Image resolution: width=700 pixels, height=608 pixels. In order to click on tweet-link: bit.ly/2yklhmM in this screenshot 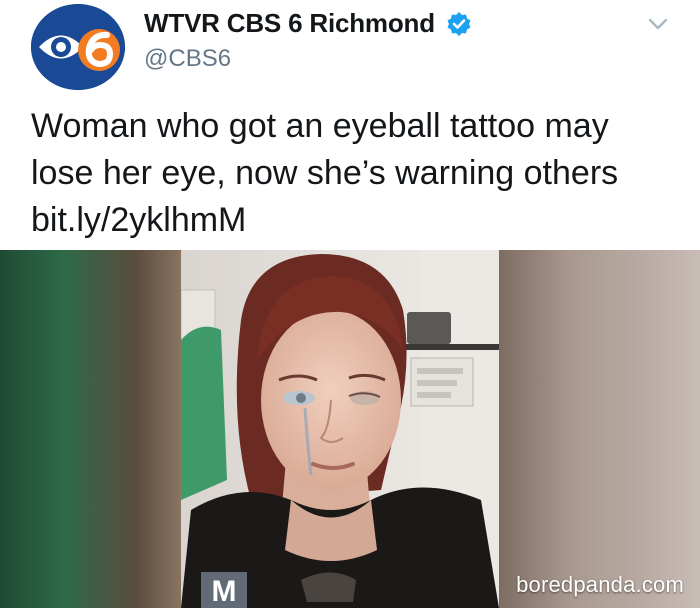, I will do `click(356, 220)`.